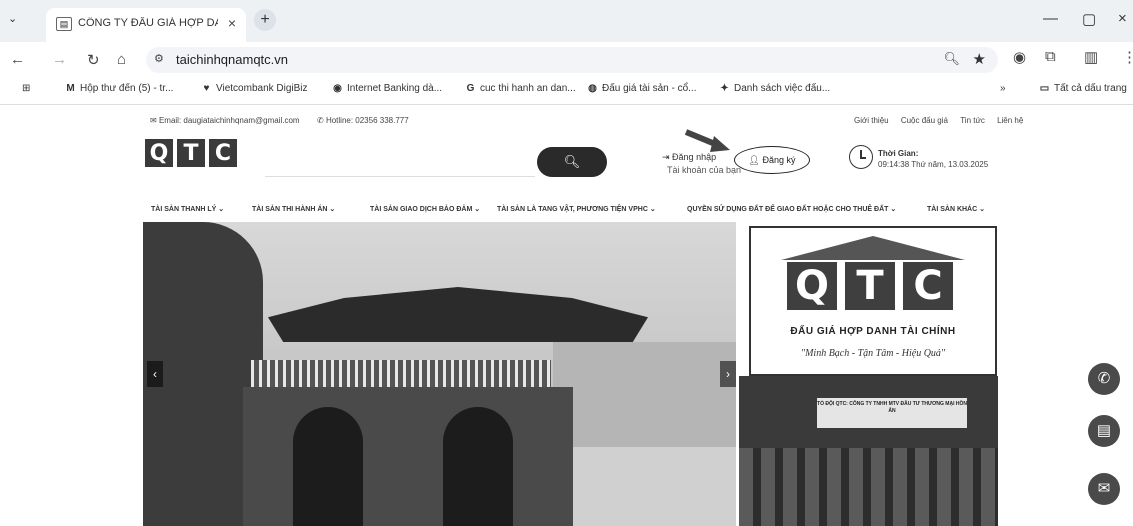  I want to click on side-panel-icon: ▥, so click(1091, 57).